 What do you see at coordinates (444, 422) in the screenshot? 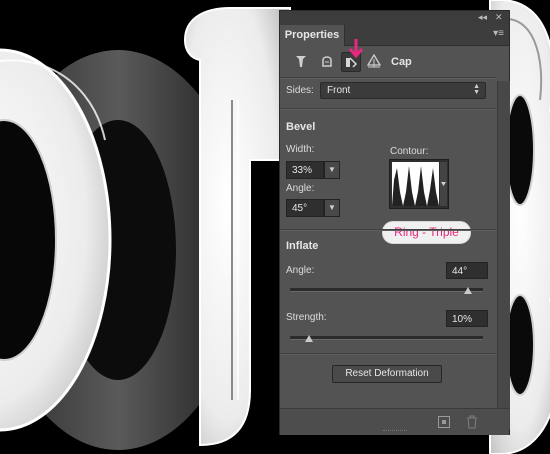
I see `new-layer-icon` at bounding box center [444, 422].